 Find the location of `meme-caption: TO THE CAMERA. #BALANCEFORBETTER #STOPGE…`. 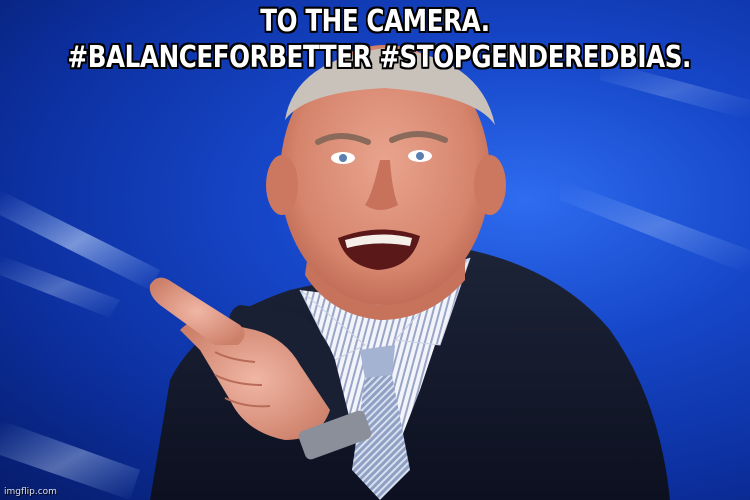

meme-caption: TO THE CAMERA. #BALANCEFORBETTER #STOPGE… is located at coordinates (379, 40).